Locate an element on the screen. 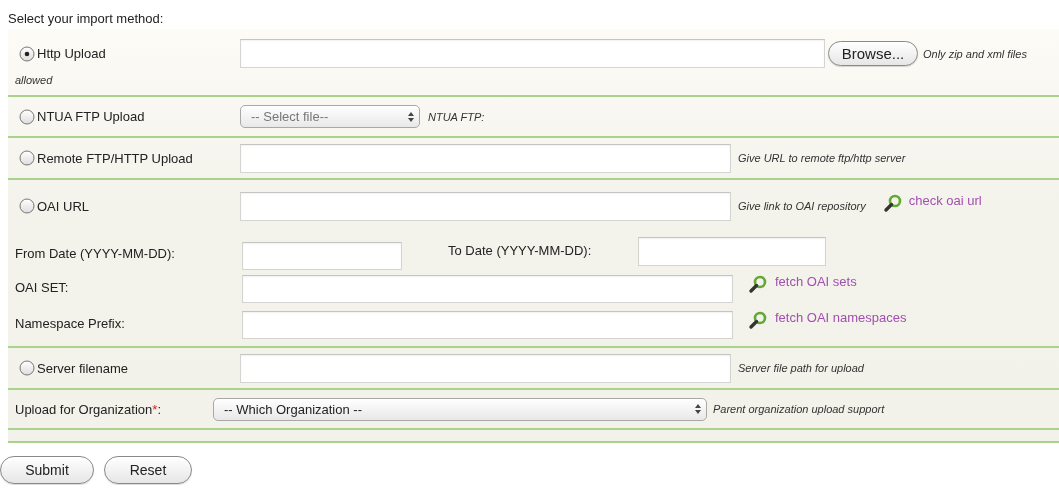 Image resolution: width=1059 pixels, height=495 pixels. fetch-sets-link: fetch OAI sets is located at coordinates (802, 284).